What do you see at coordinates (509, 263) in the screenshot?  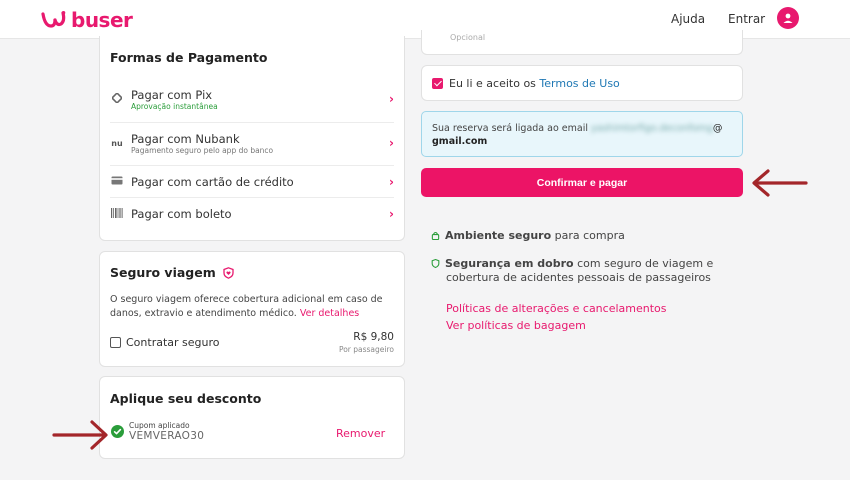 I see `double-bold: Segurança em dobro` at bounding box center [509, 263].